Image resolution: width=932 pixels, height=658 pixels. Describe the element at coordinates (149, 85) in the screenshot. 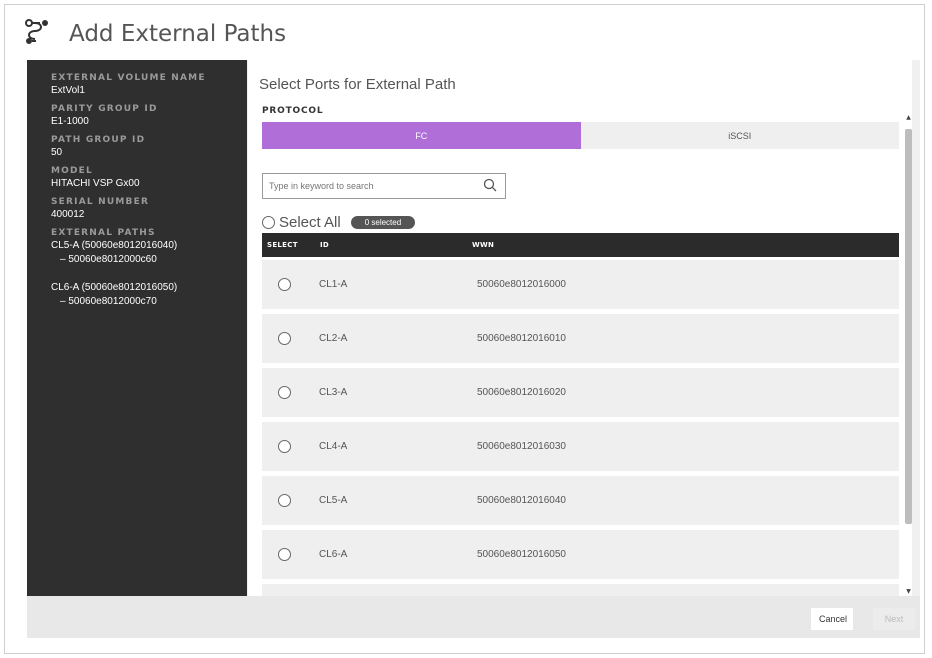

I see `sidebar-field: EXTERNAL VOLUME NAME ExtVol1` at that location.